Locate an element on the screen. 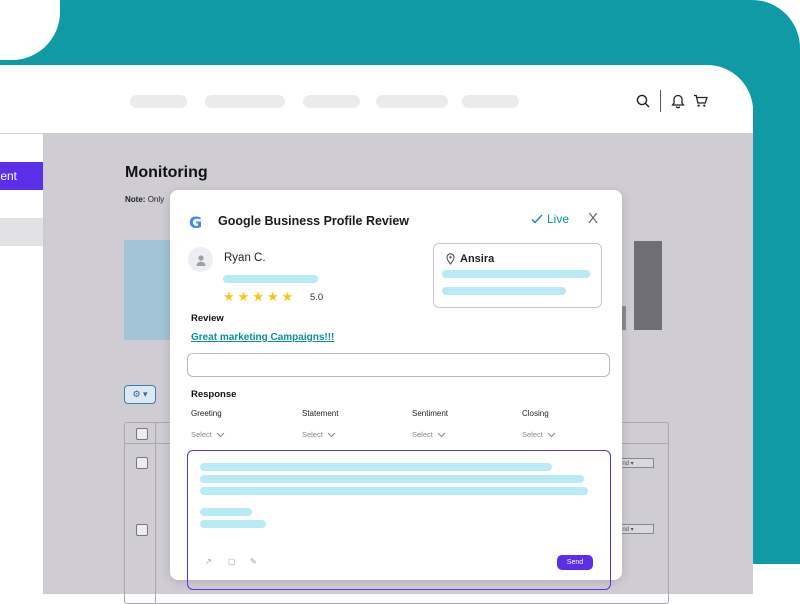  sentiment-label: Sentiment is located at coordinates (430, 413).